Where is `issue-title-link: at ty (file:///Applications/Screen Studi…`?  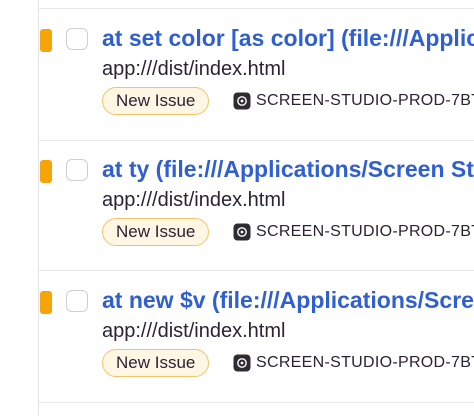
issue-title-link: at ty (file:///Applications/Screen Studi… is located at coordinates (288, 169).